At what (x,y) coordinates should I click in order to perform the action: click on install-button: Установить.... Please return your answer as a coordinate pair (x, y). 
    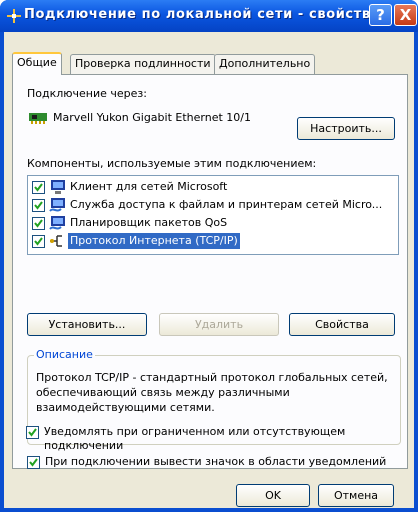
    Looking at the image, I should click on (87, 324).